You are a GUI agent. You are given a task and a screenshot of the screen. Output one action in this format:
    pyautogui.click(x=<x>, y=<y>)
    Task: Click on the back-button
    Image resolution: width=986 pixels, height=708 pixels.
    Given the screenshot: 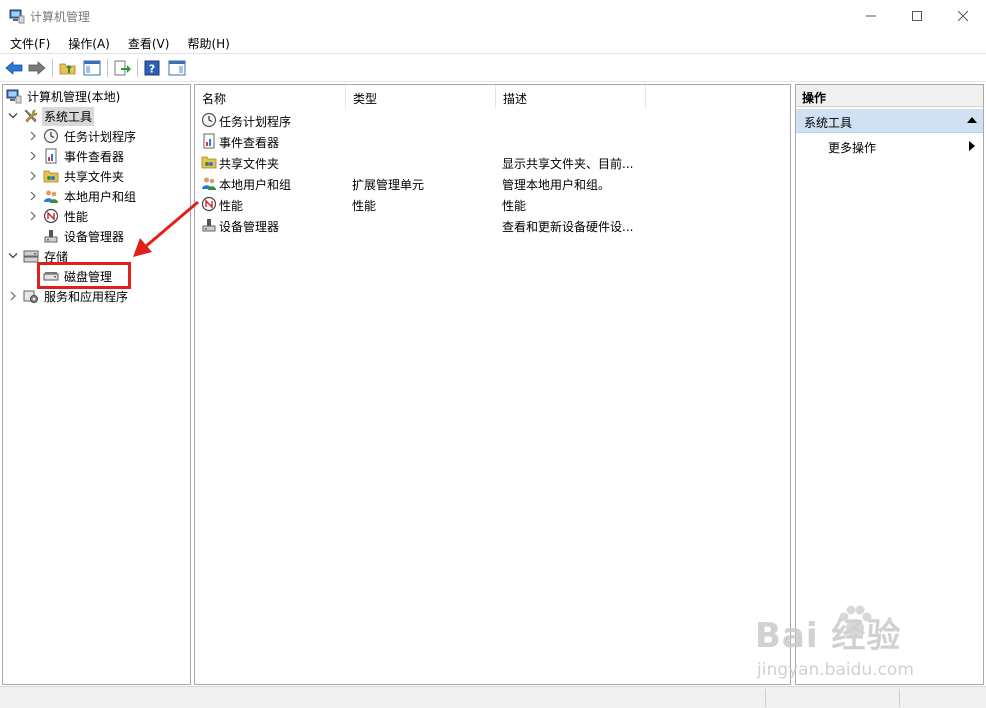 What is the action you would take?
    pyautogui.click(x=14, y=68)
    